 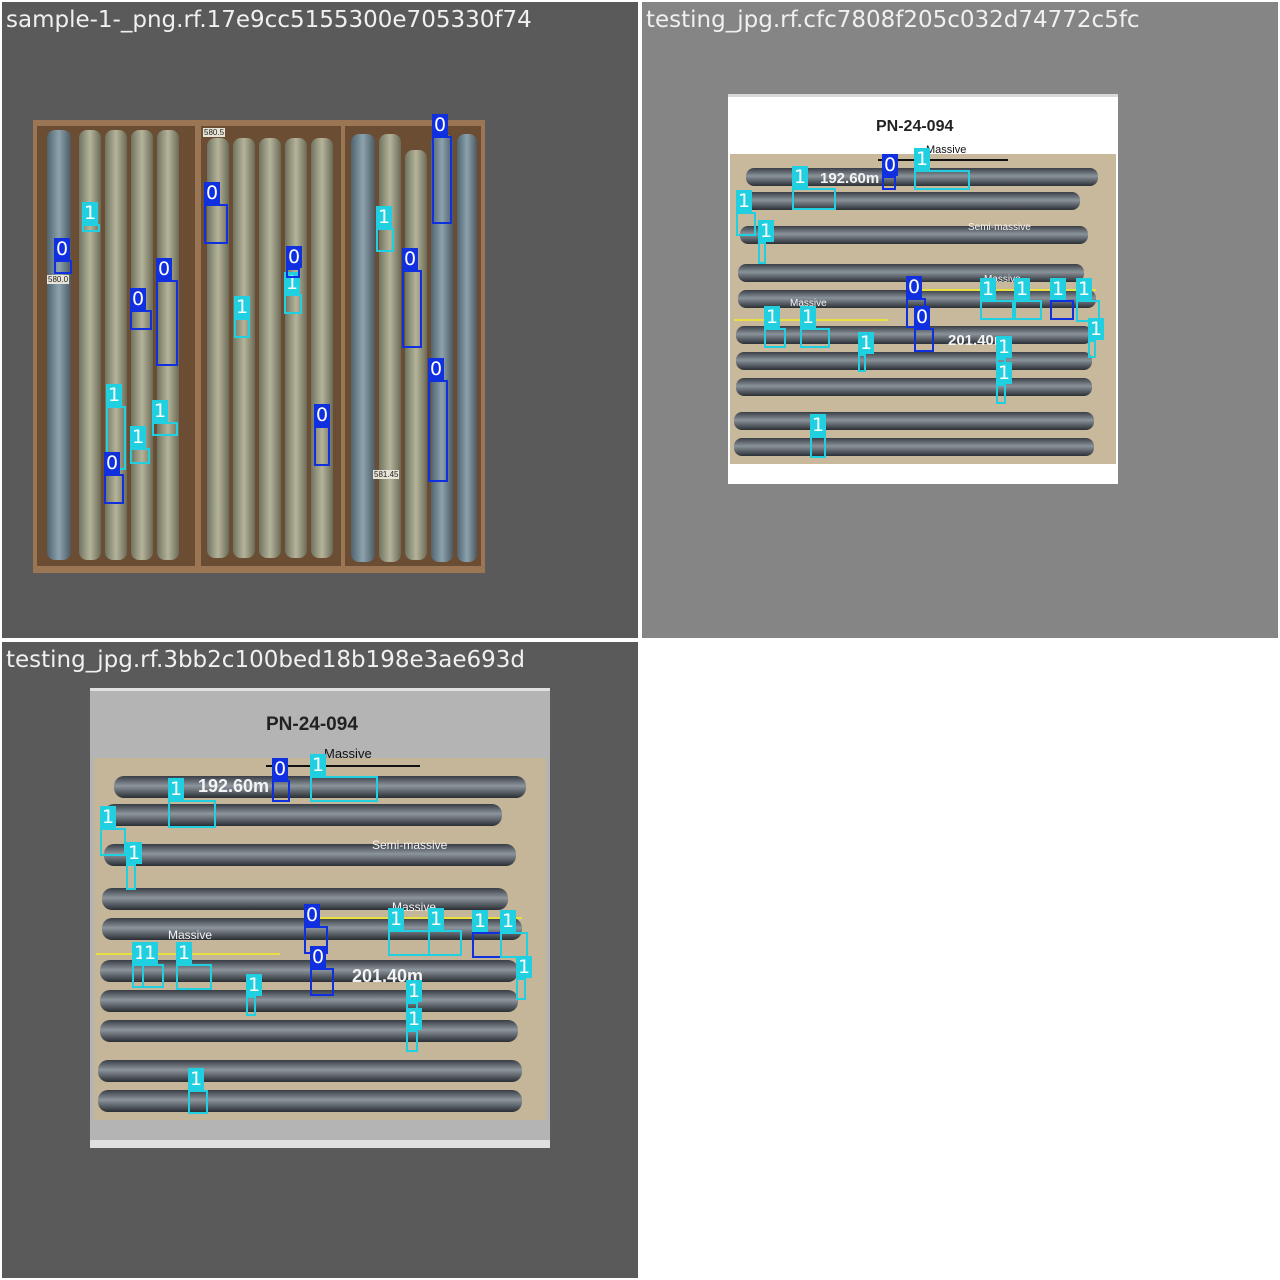 What do you see at coordinates (265, 660) in the screenshot?
I see `panel-title: testing_jpg.rf.3bb2c100bed18b198e3ae693d` at bounding box center [265, 660].